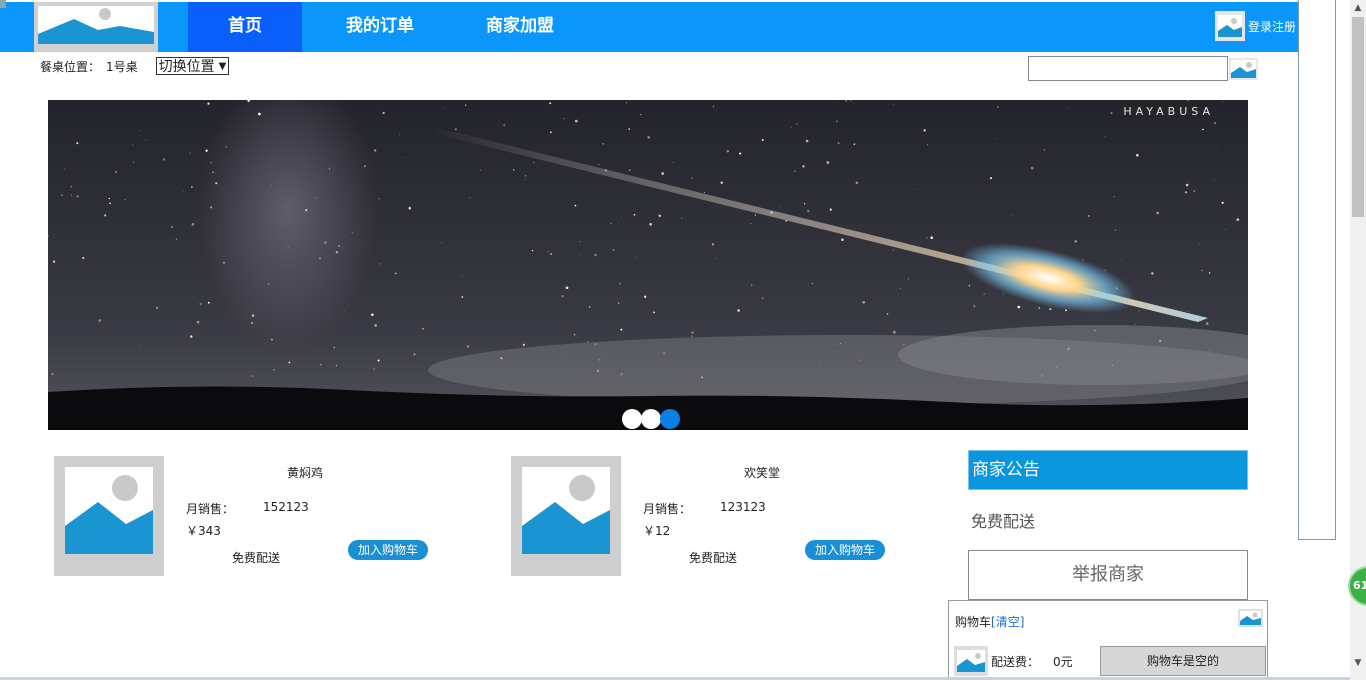 This screenshot has width=1366, height=680. I want to click on search-button, so click(1243, 69).